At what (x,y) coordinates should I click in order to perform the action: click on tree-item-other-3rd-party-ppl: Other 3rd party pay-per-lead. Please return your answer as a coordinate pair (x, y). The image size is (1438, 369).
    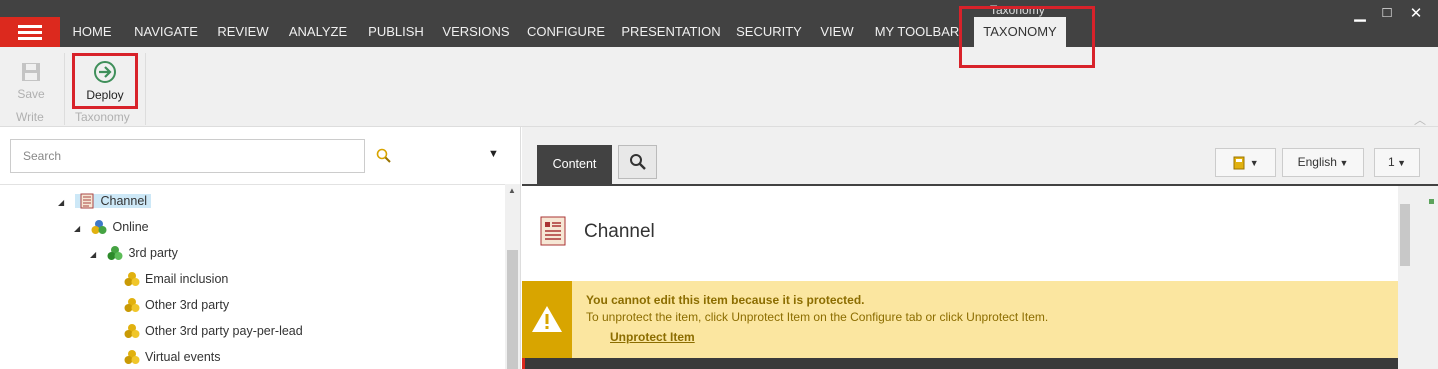
    Looking at the image, I should click on (213, 331).